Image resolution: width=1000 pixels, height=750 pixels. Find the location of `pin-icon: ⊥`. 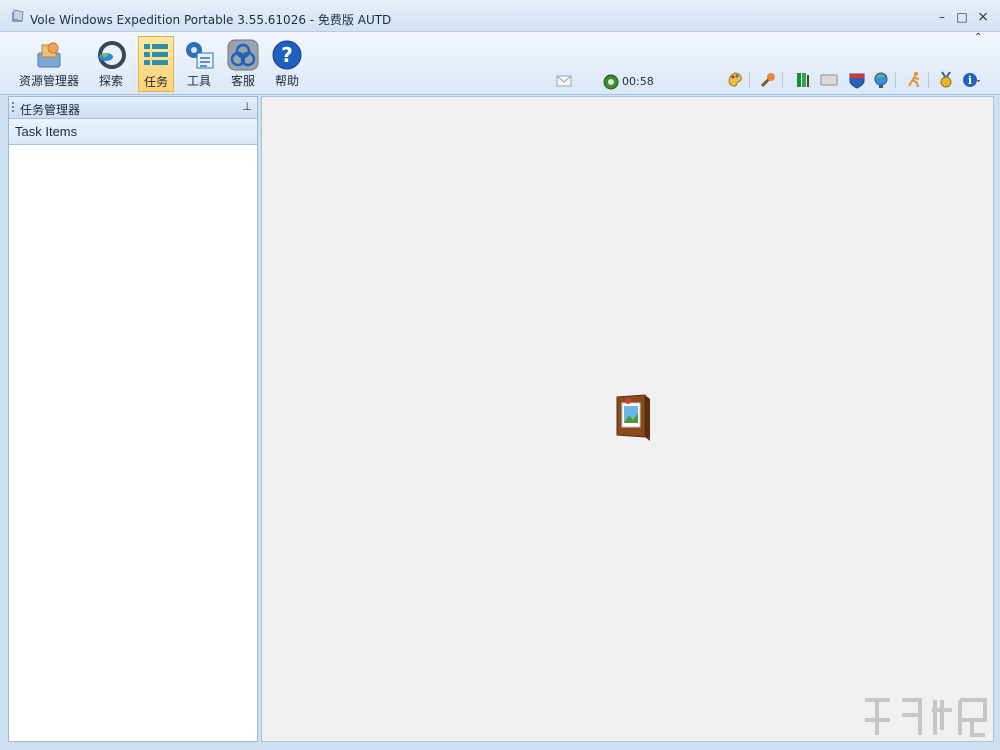

pin-icon: ⊥ is located at coordinates (247, 106).